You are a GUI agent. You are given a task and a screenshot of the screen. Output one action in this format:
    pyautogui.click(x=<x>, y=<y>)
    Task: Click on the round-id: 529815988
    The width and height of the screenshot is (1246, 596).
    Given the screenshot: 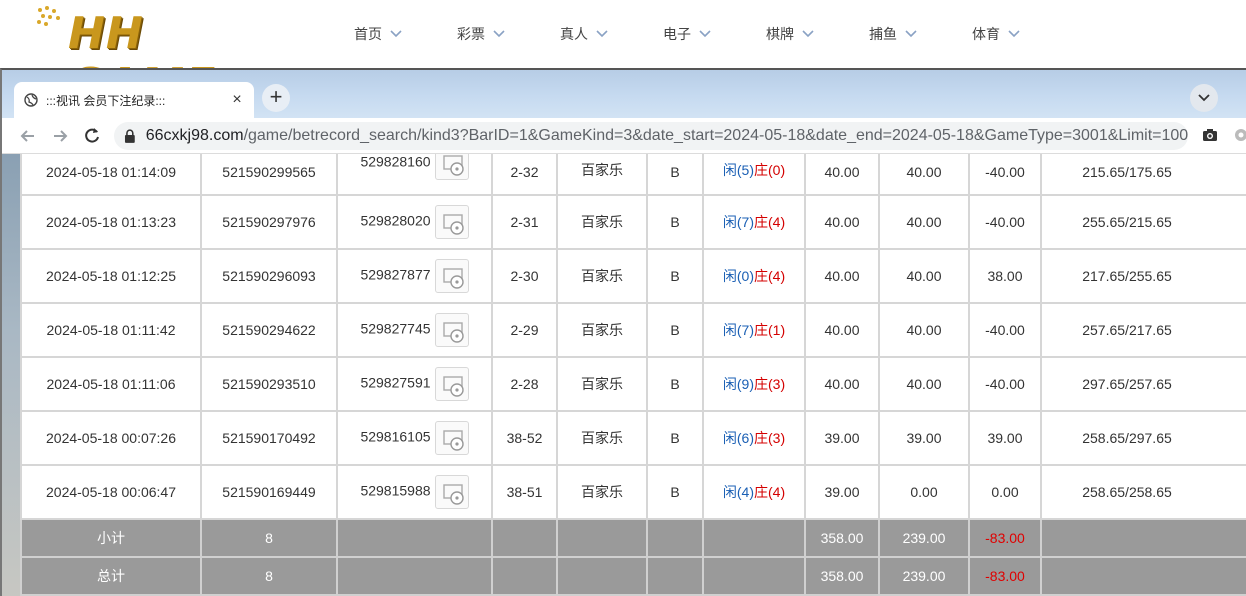 What is the action you would take?
    pyautogui.click(x=395, y=490)
    